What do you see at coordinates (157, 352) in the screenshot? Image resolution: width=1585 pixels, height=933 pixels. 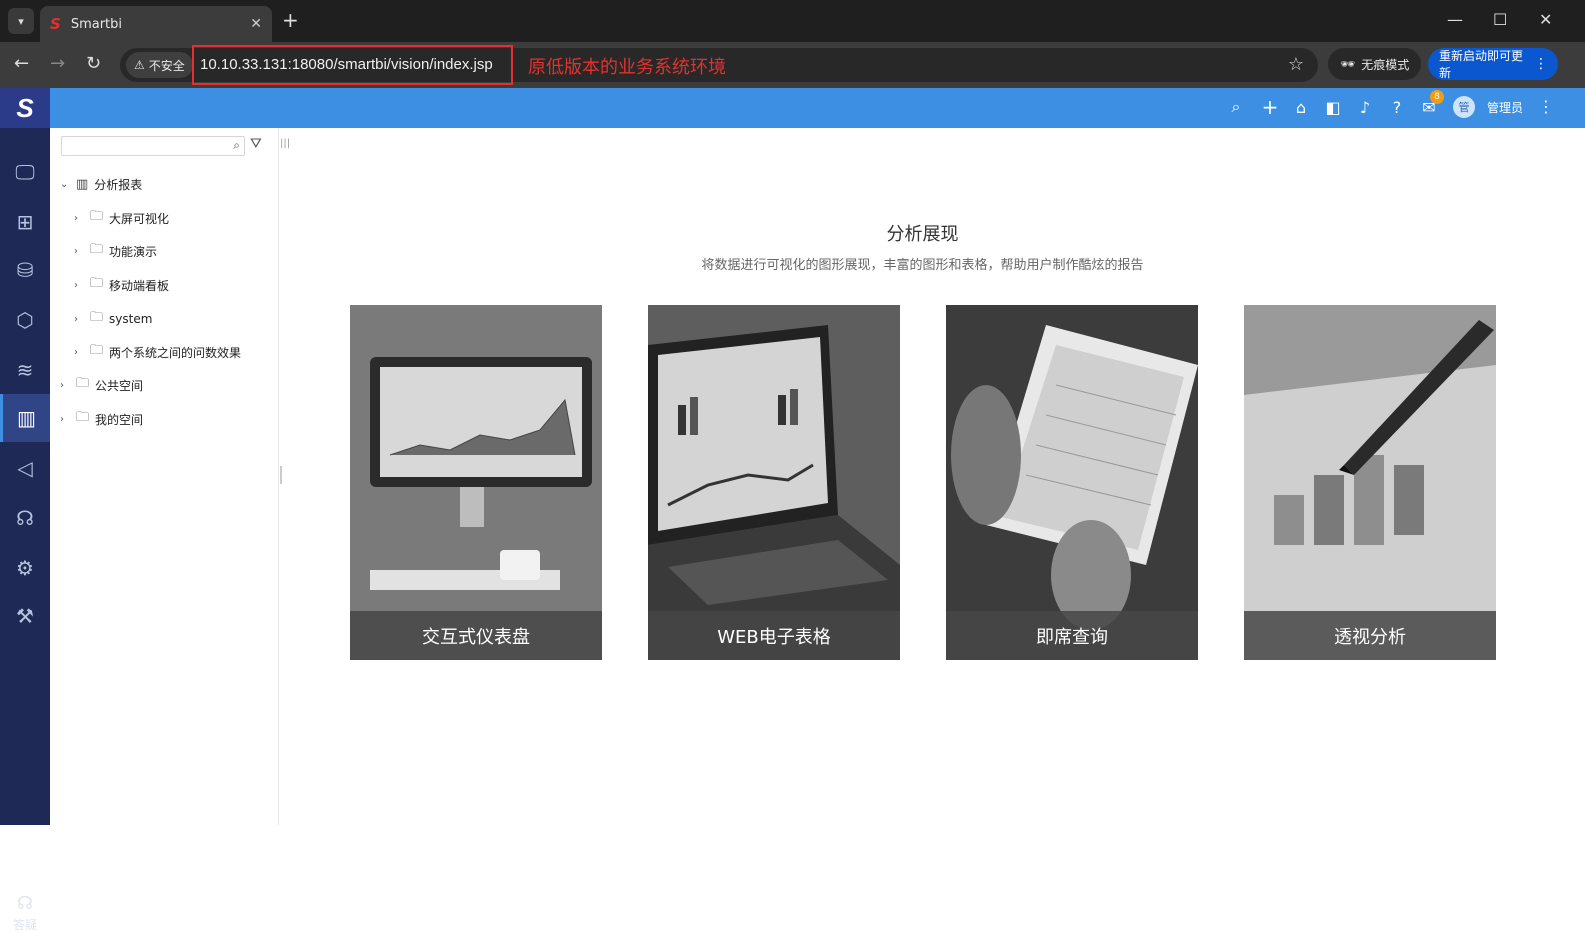 I see `tree-node-question-effect: › 🗀 两个系统之间的问数效果` at bounding box center [157, 352].